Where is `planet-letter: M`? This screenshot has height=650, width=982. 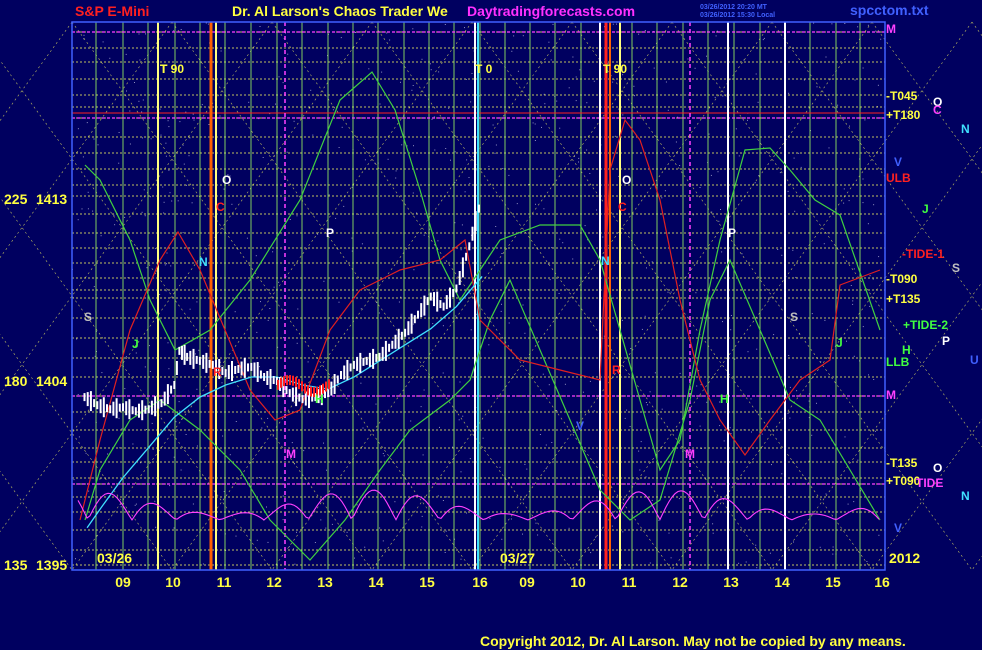
planet-letter: M is located at coordinates (690, 454).